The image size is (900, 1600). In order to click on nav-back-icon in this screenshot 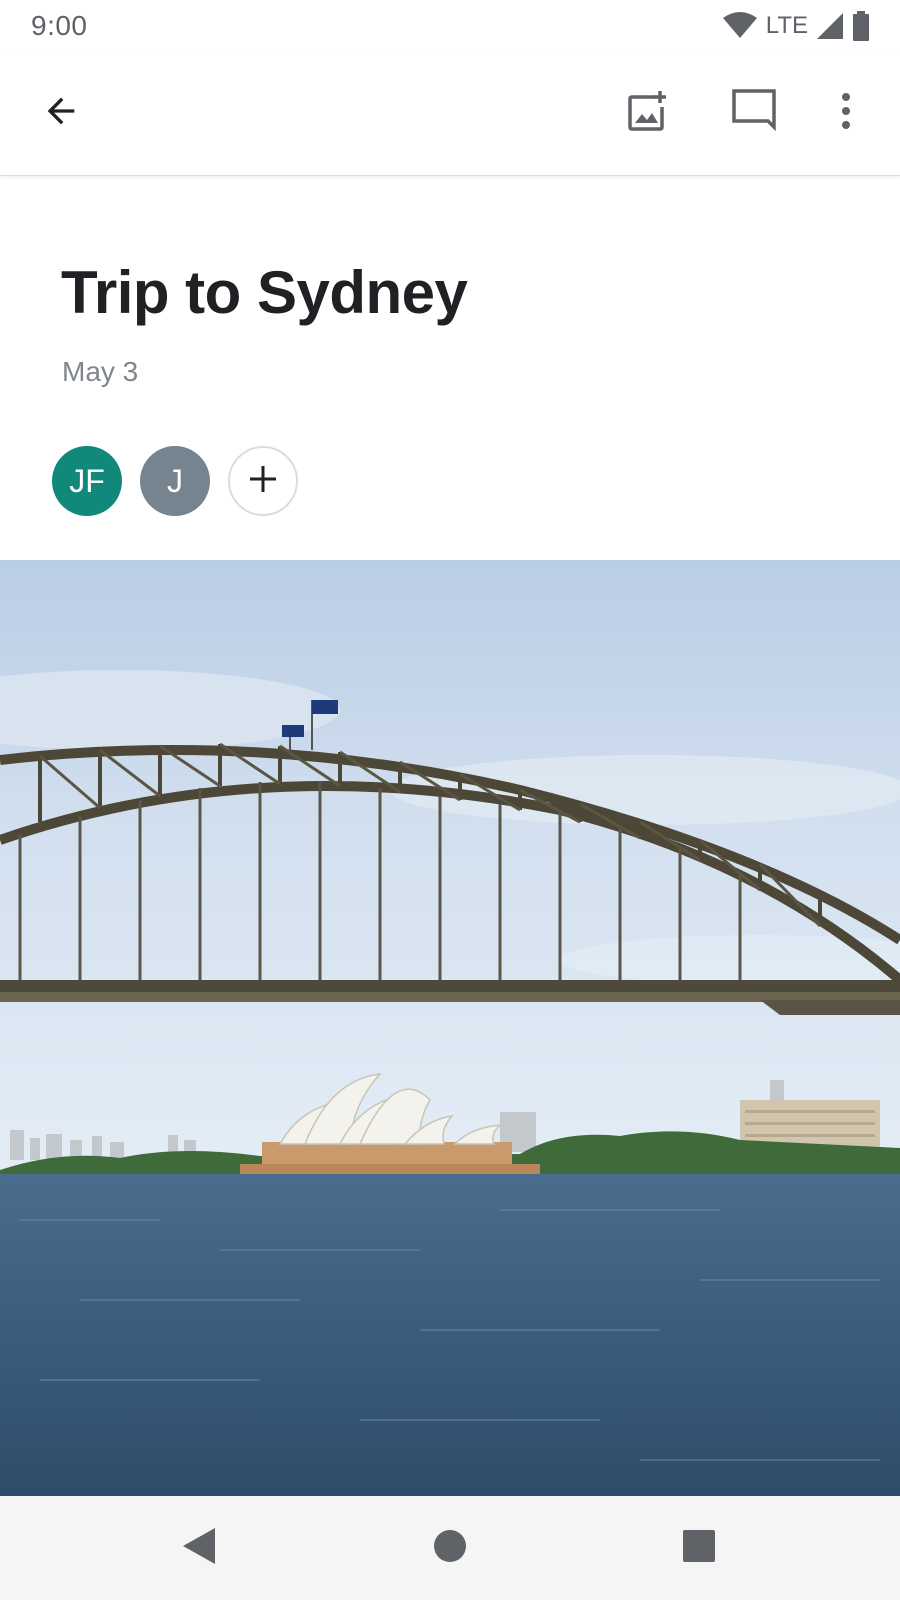, I will do `click(199, 1548)`.